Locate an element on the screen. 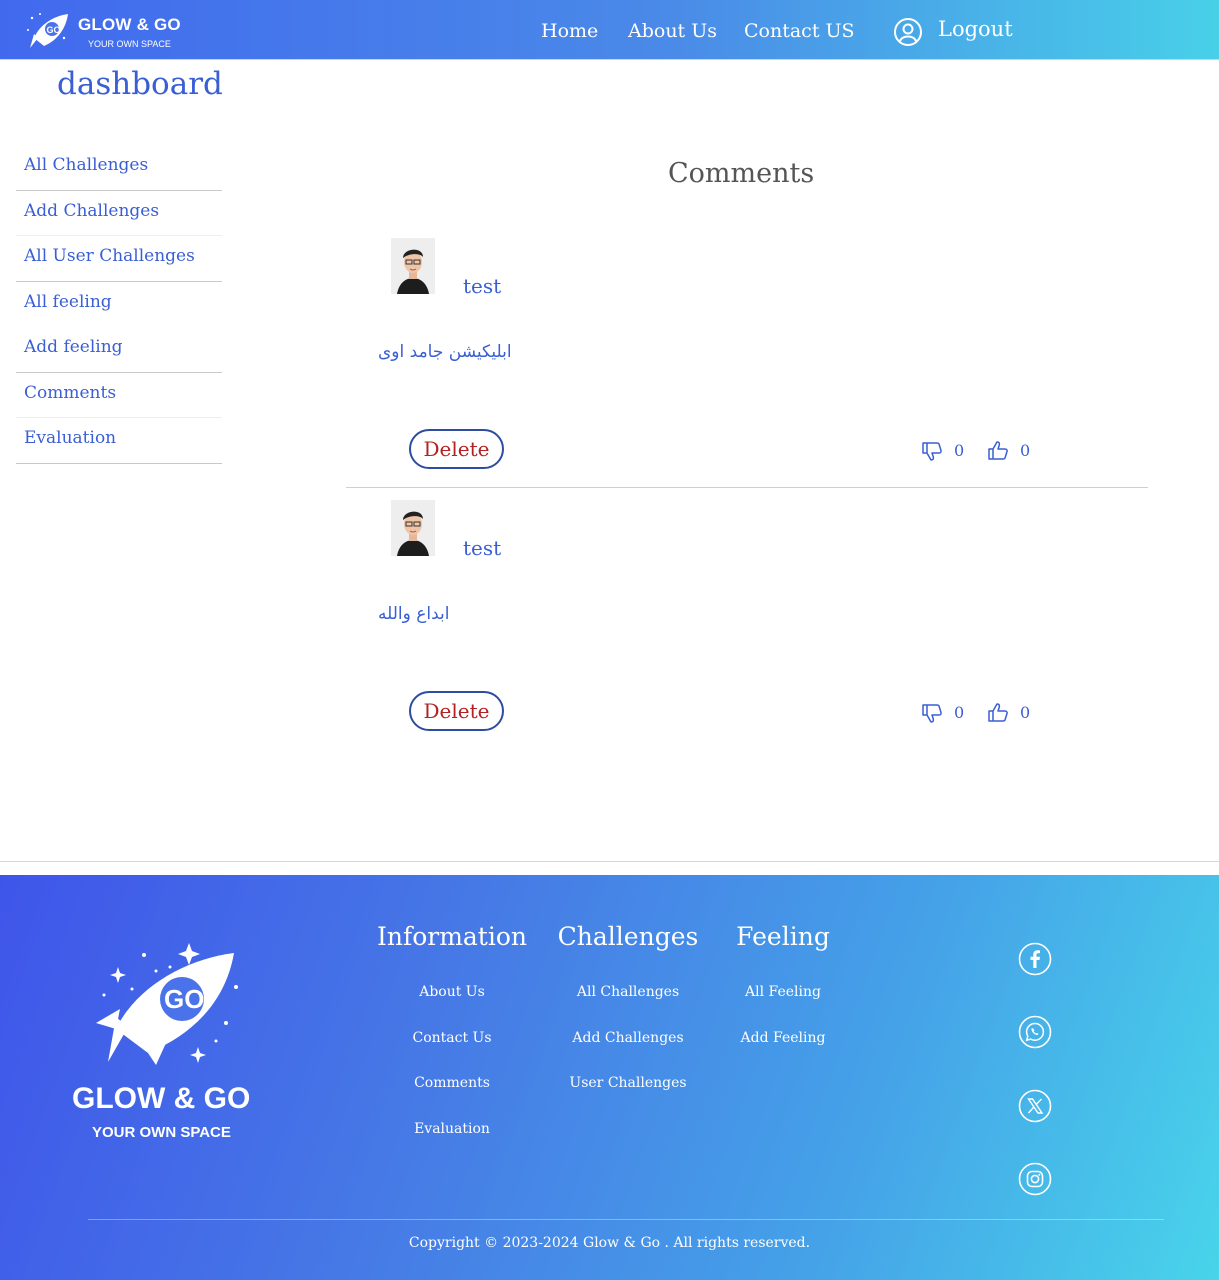 This screenshot has width=1219, height=1280. logout-label: Logout is located at coordinates (975, 29).